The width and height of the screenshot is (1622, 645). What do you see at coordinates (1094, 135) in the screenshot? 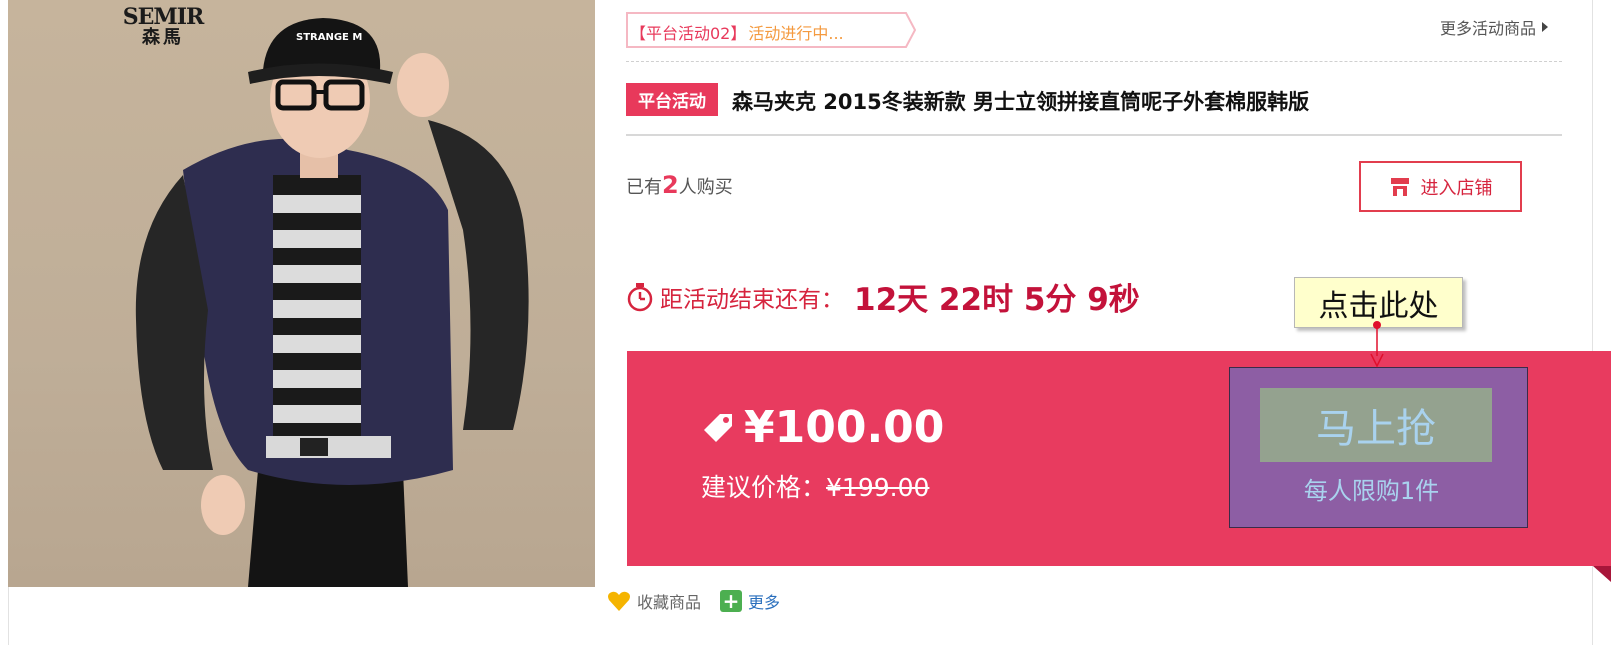
I see `title-divider` at bounding box center [1094, 135].